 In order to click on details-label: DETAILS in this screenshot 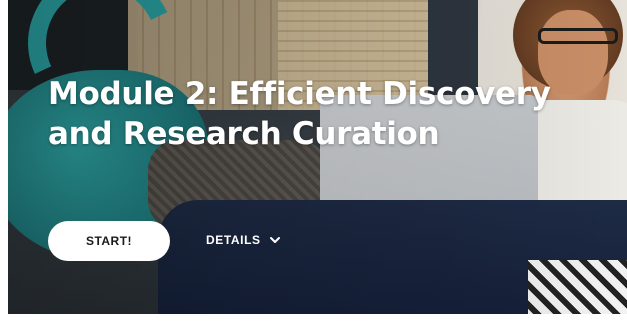, I will do `click(233, 240)`.